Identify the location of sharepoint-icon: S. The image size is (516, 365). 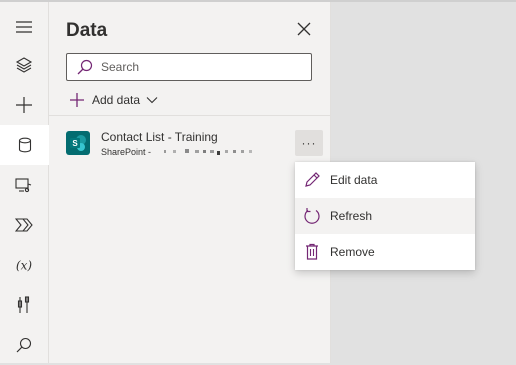
(78, 143).